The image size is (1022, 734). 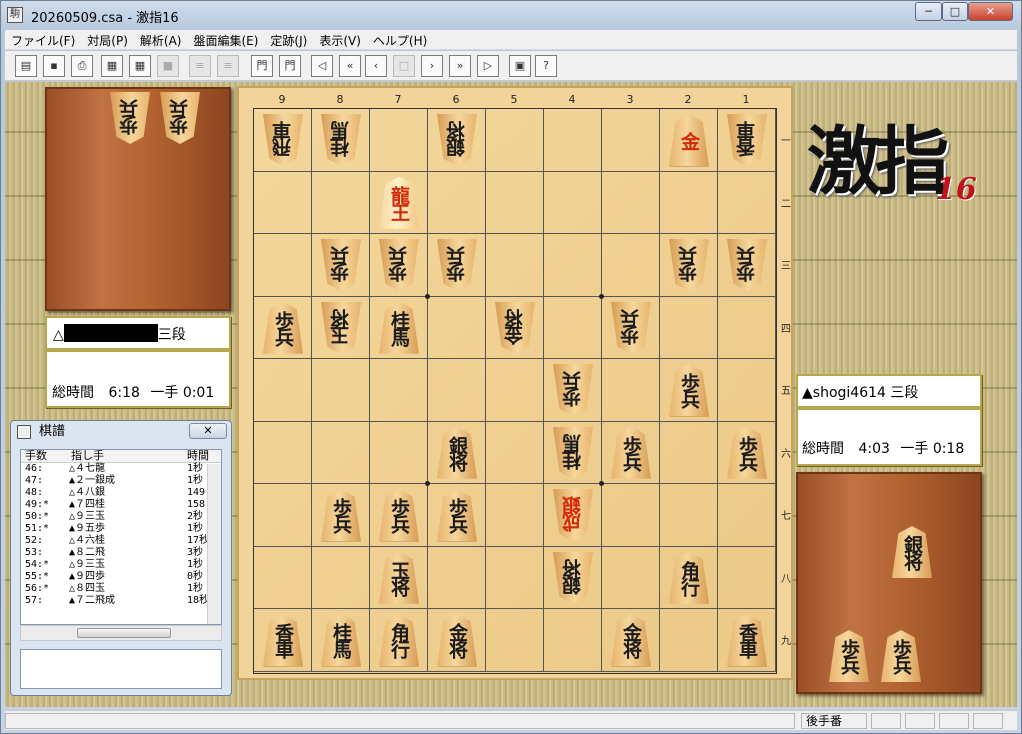 What do you see at coordinates (288, 40) in the screenshot?
I see `menu-joseki: 定跡(J)` at bounding box center [288, 40].